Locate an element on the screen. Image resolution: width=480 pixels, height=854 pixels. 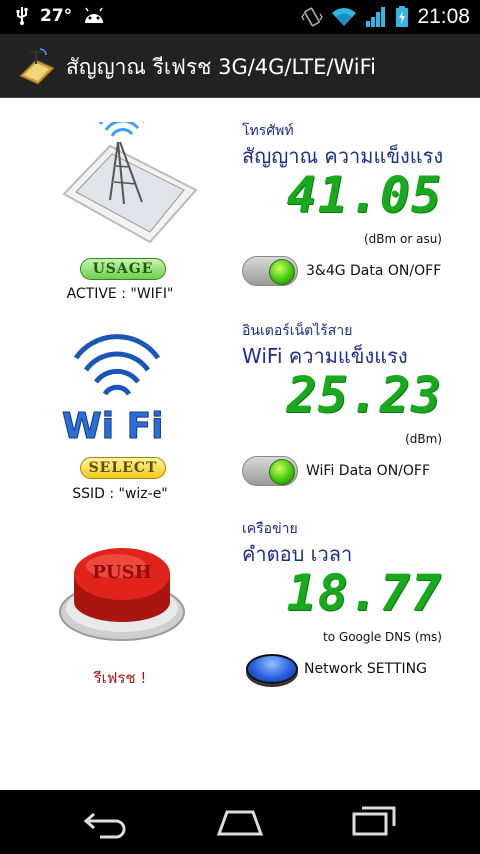
status-right: 21:08 is located at coordinates (385, 17).